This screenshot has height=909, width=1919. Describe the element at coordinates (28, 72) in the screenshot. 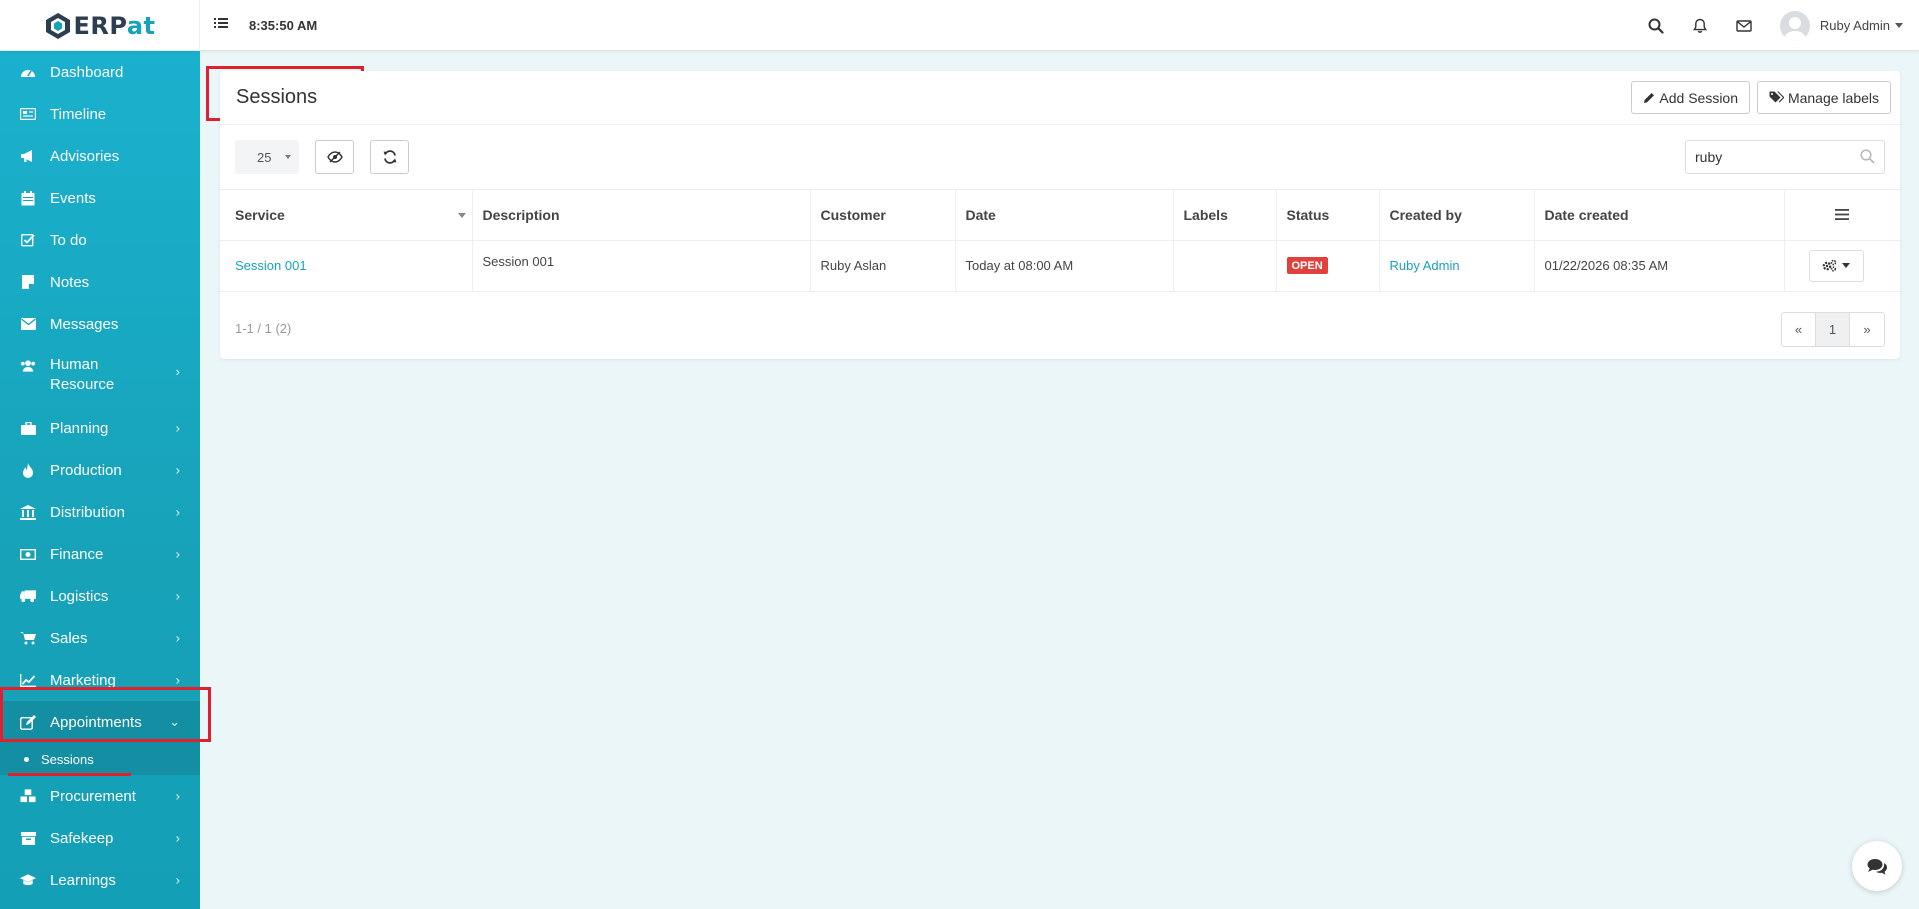

I see `dashboard-icon` at that location.